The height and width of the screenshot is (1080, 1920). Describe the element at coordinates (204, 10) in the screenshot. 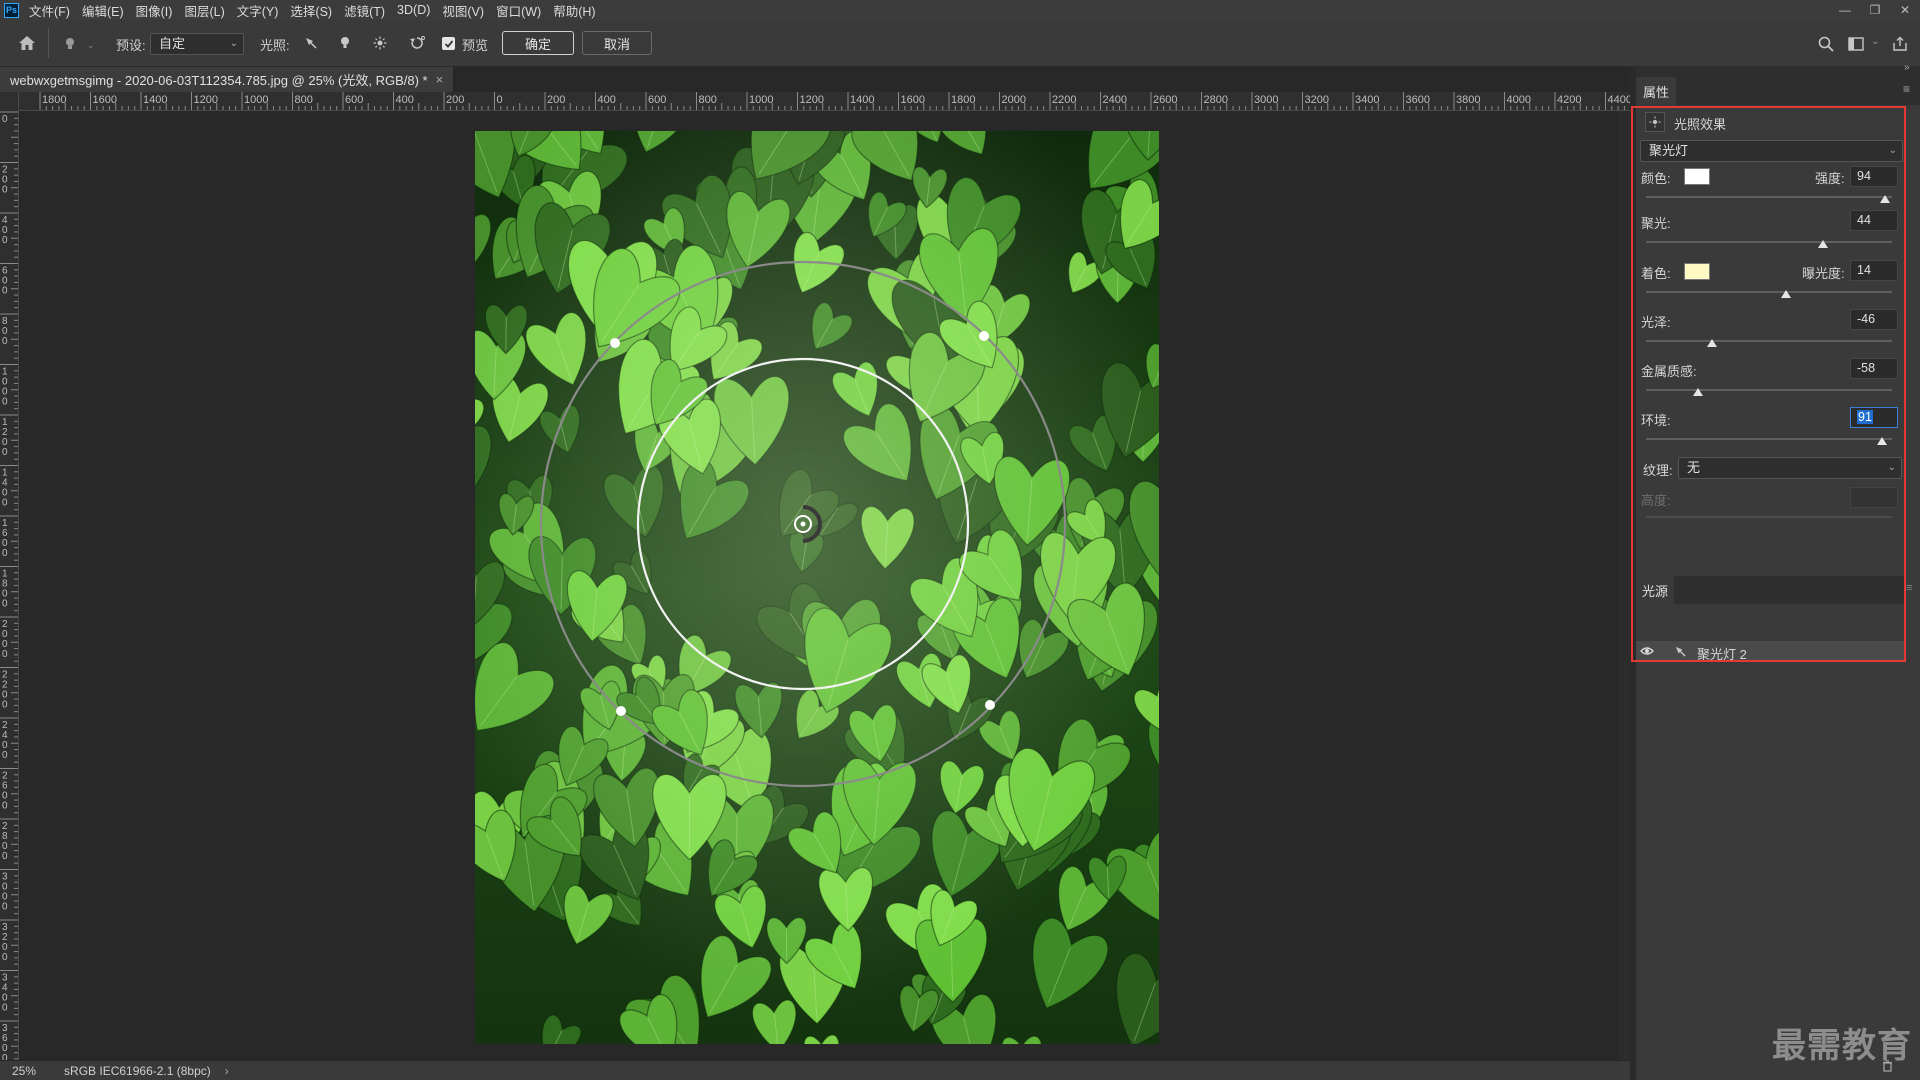

I see `menu-layer: 图层(L)` at that location.